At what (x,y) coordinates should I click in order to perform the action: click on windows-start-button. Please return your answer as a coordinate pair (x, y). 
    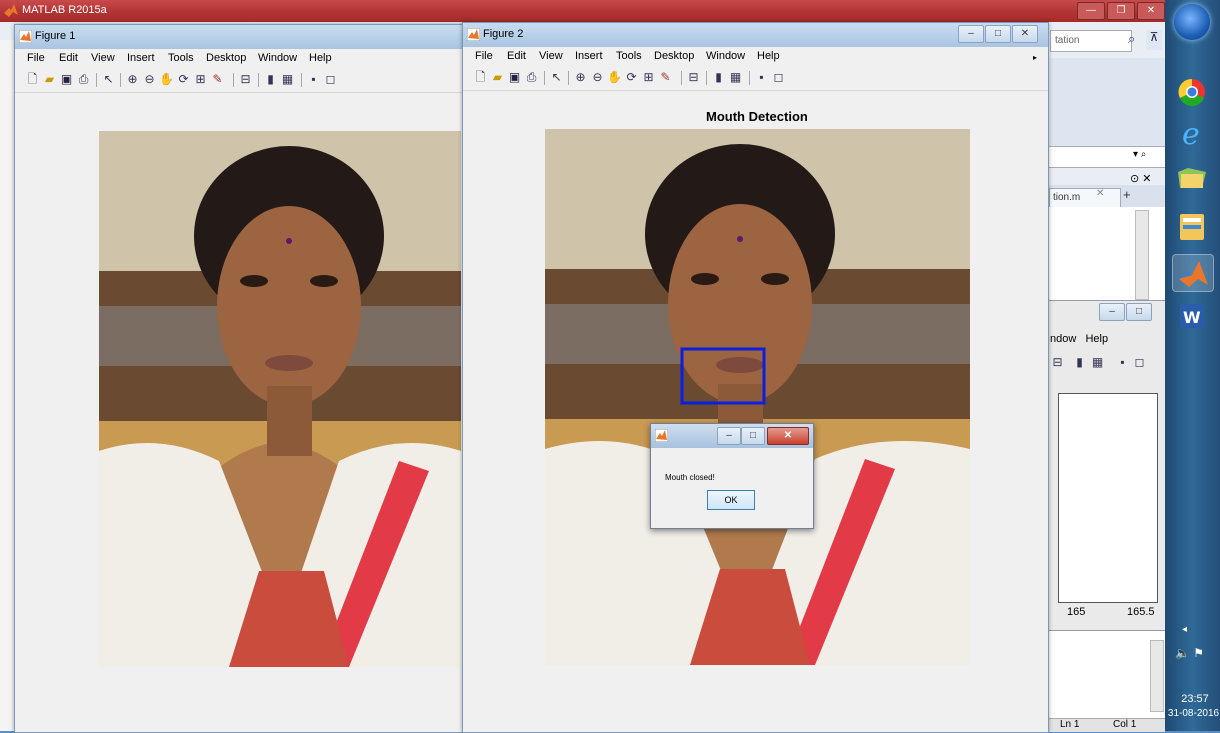
    Looking at the image, I should click on (1192, 22).